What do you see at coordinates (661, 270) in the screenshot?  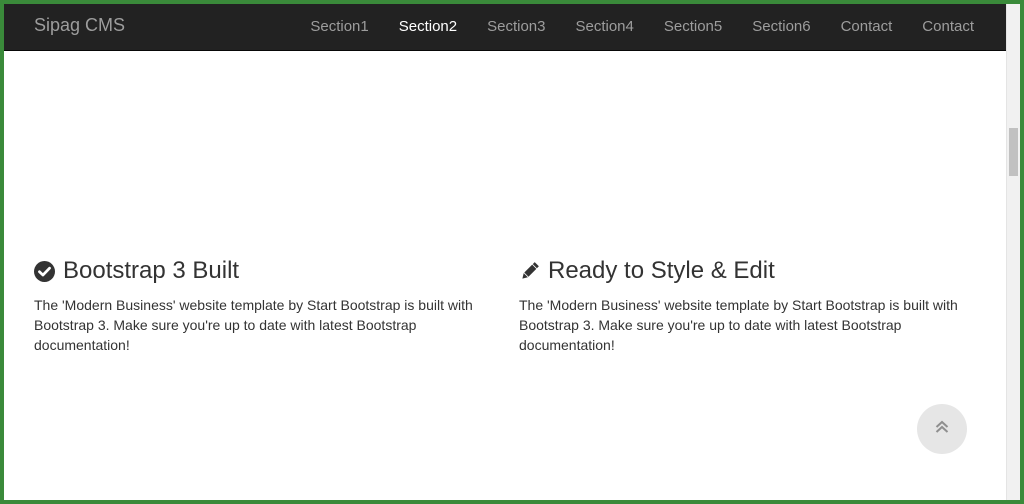 I see `feature-title: Ready to Style & Edit` at bounding box center [661, 270].